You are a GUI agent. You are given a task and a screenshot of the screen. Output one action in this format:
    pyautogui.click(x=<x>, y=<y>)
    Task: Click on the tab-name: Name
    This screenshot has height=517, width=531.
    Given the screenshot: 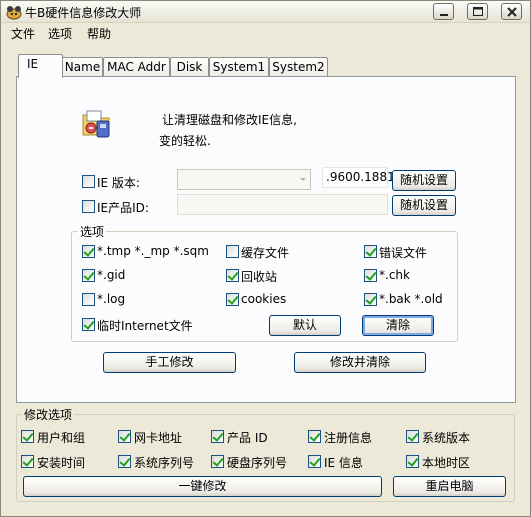 What is the action you would take?
    pyautogui.click(x=82, y=67)
    